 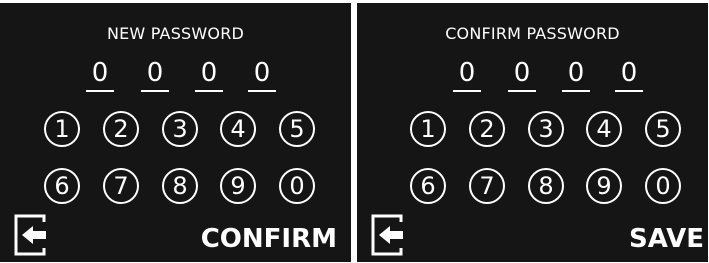 I want to click on save-button: SAVE, so click(x=666, y=239).